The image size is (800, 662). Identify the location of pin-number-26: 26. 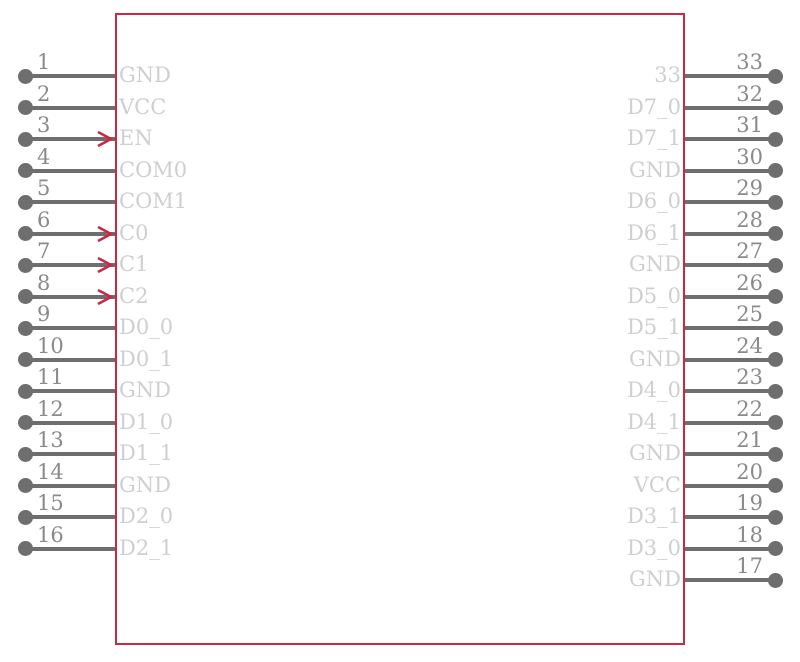
(749, 282).